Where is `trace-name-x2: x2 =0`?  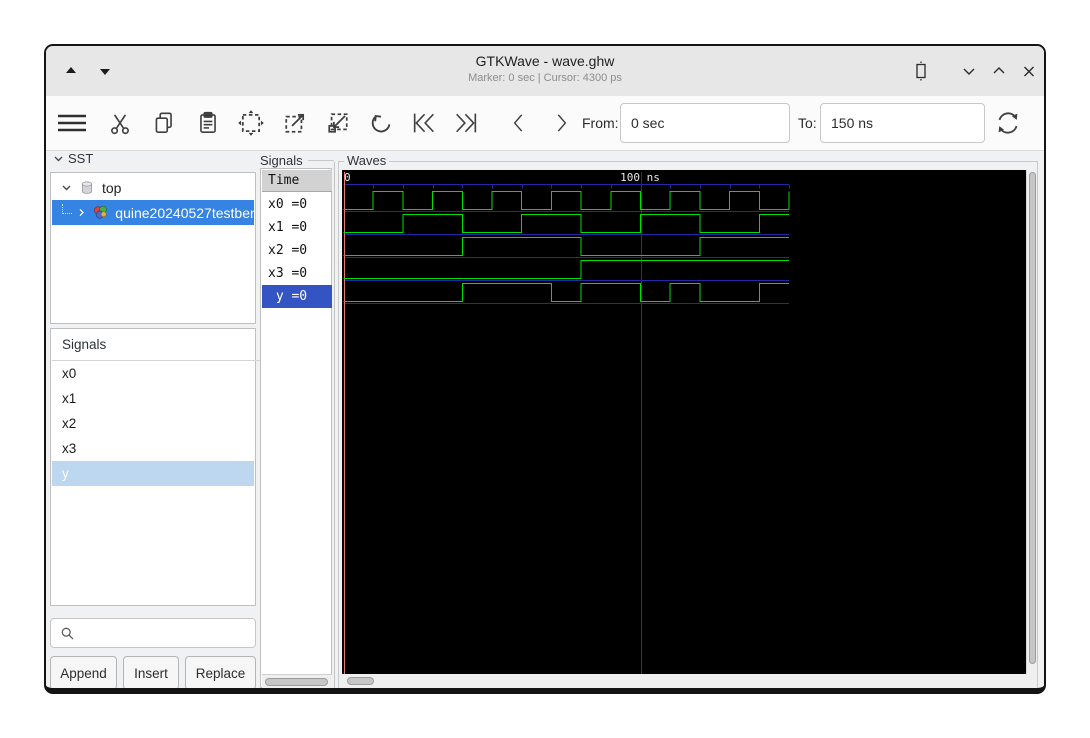
trace-name-x2: x2 =0 is located at coordinates (297, 250).